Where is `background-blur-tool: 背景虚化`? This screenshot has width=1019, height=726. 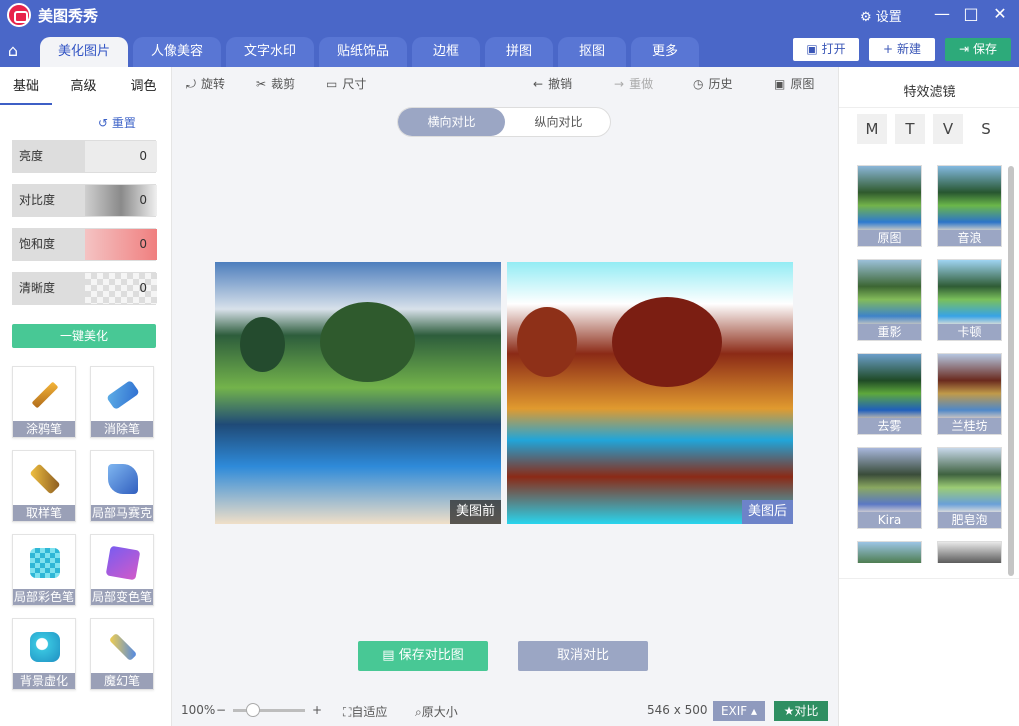 background-blur-tool: 背景虚化 is located at coordinates (44, 654).